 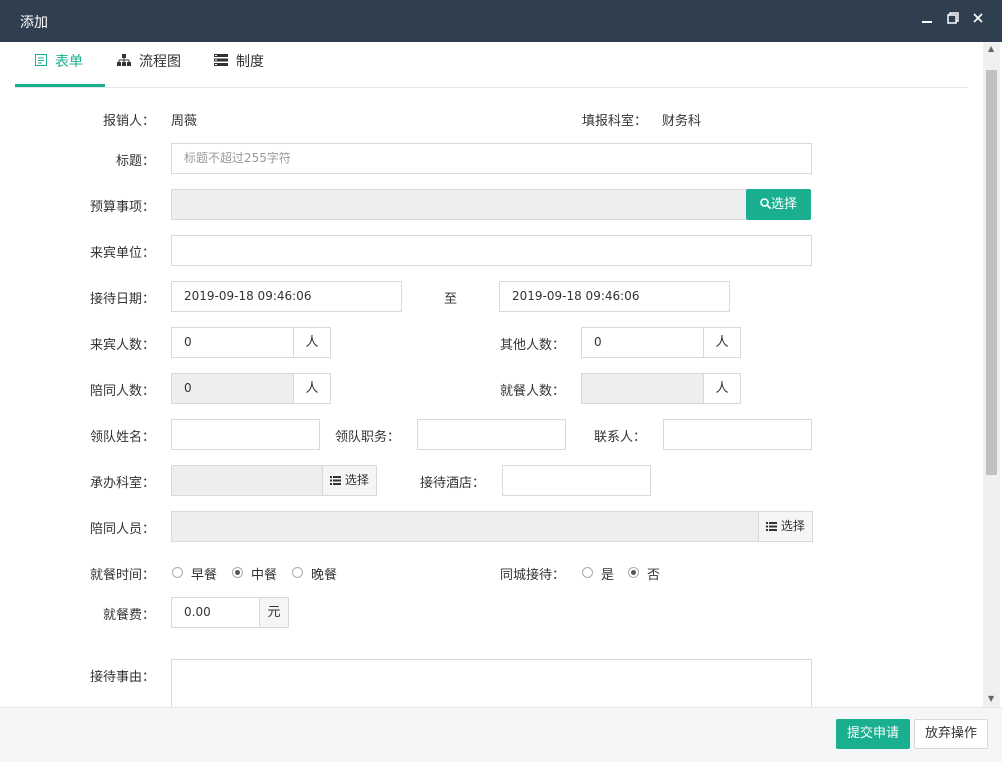 What do you see at coordinates (532, 345) in the screenshot?
I see `other-count-label: 其他人数：` at bounding box center [532, 345].